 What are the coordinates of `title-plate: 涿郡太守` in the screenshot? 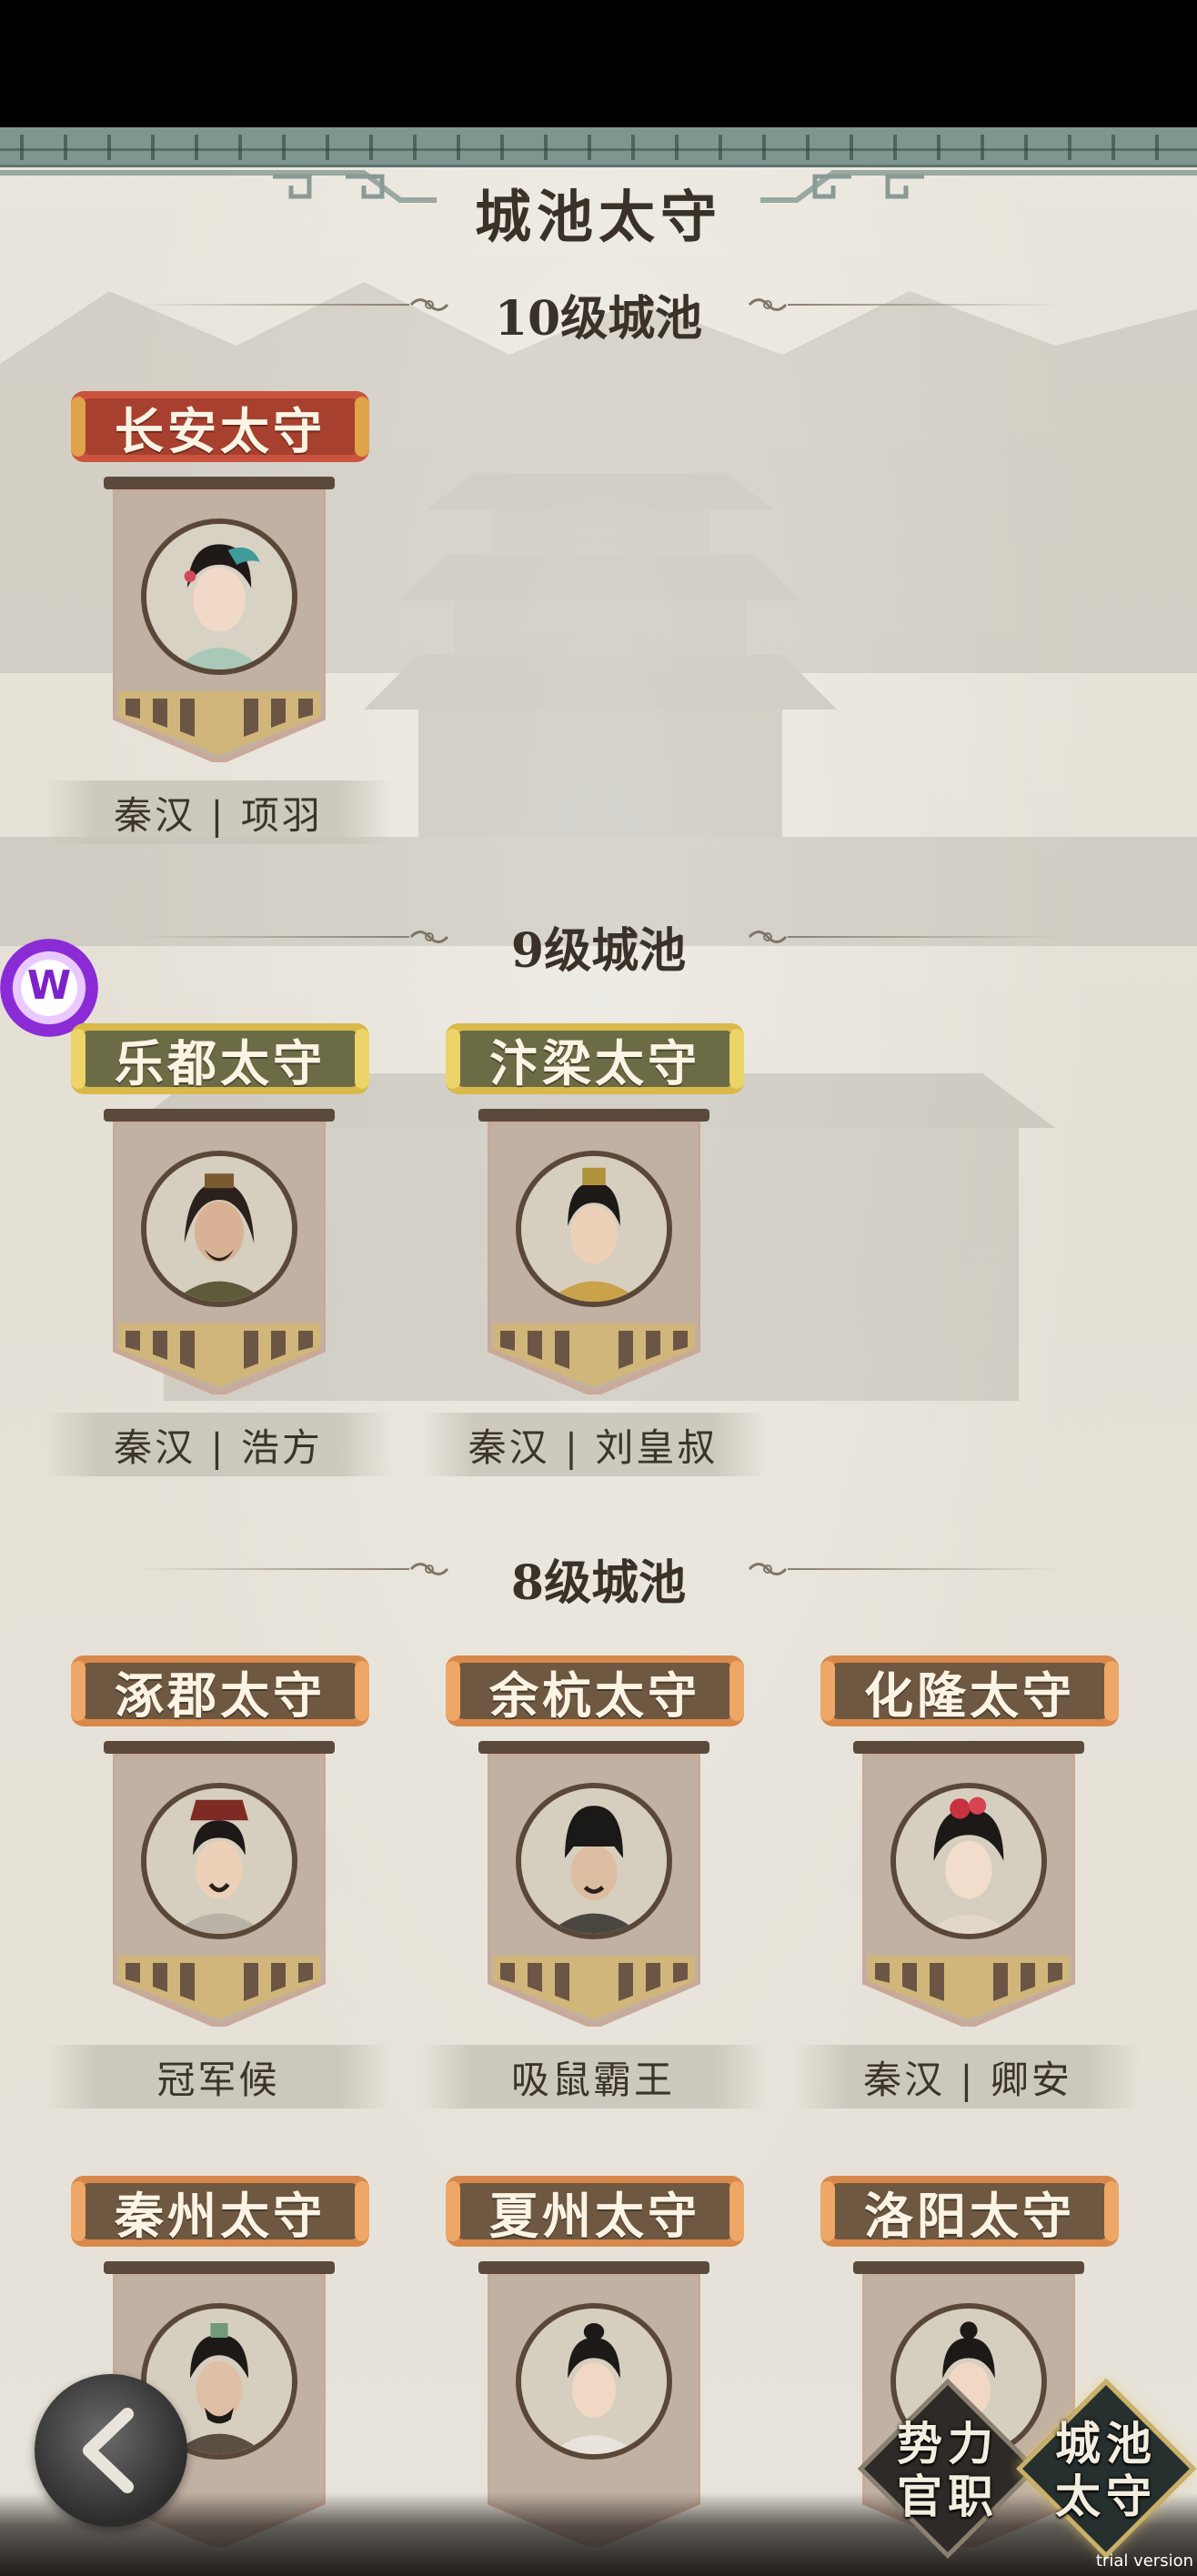 It's located at (220, 1690).